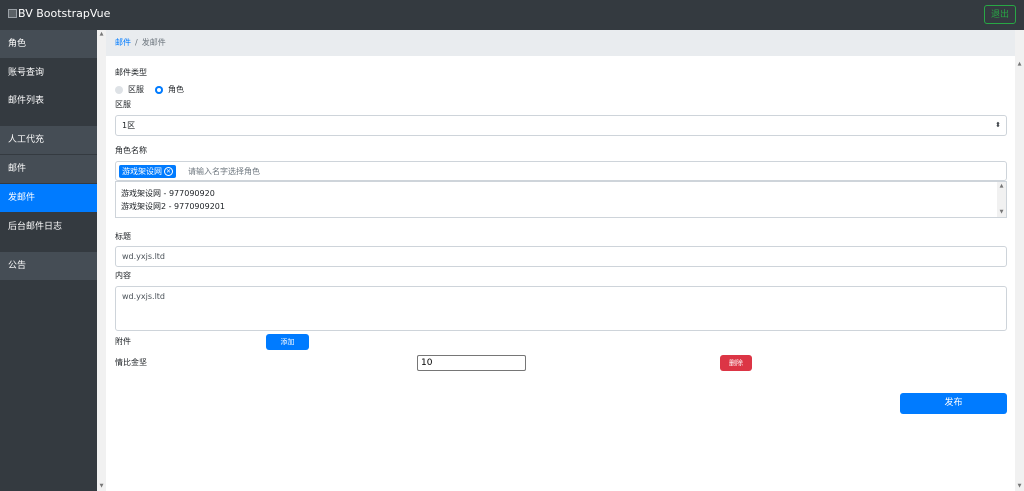 The height and width of the screenshot is (491, 1024). Describe the element at coordinates (131, 72) in the screenshot. I see `mail-type-label: 邮件类型` at that location.